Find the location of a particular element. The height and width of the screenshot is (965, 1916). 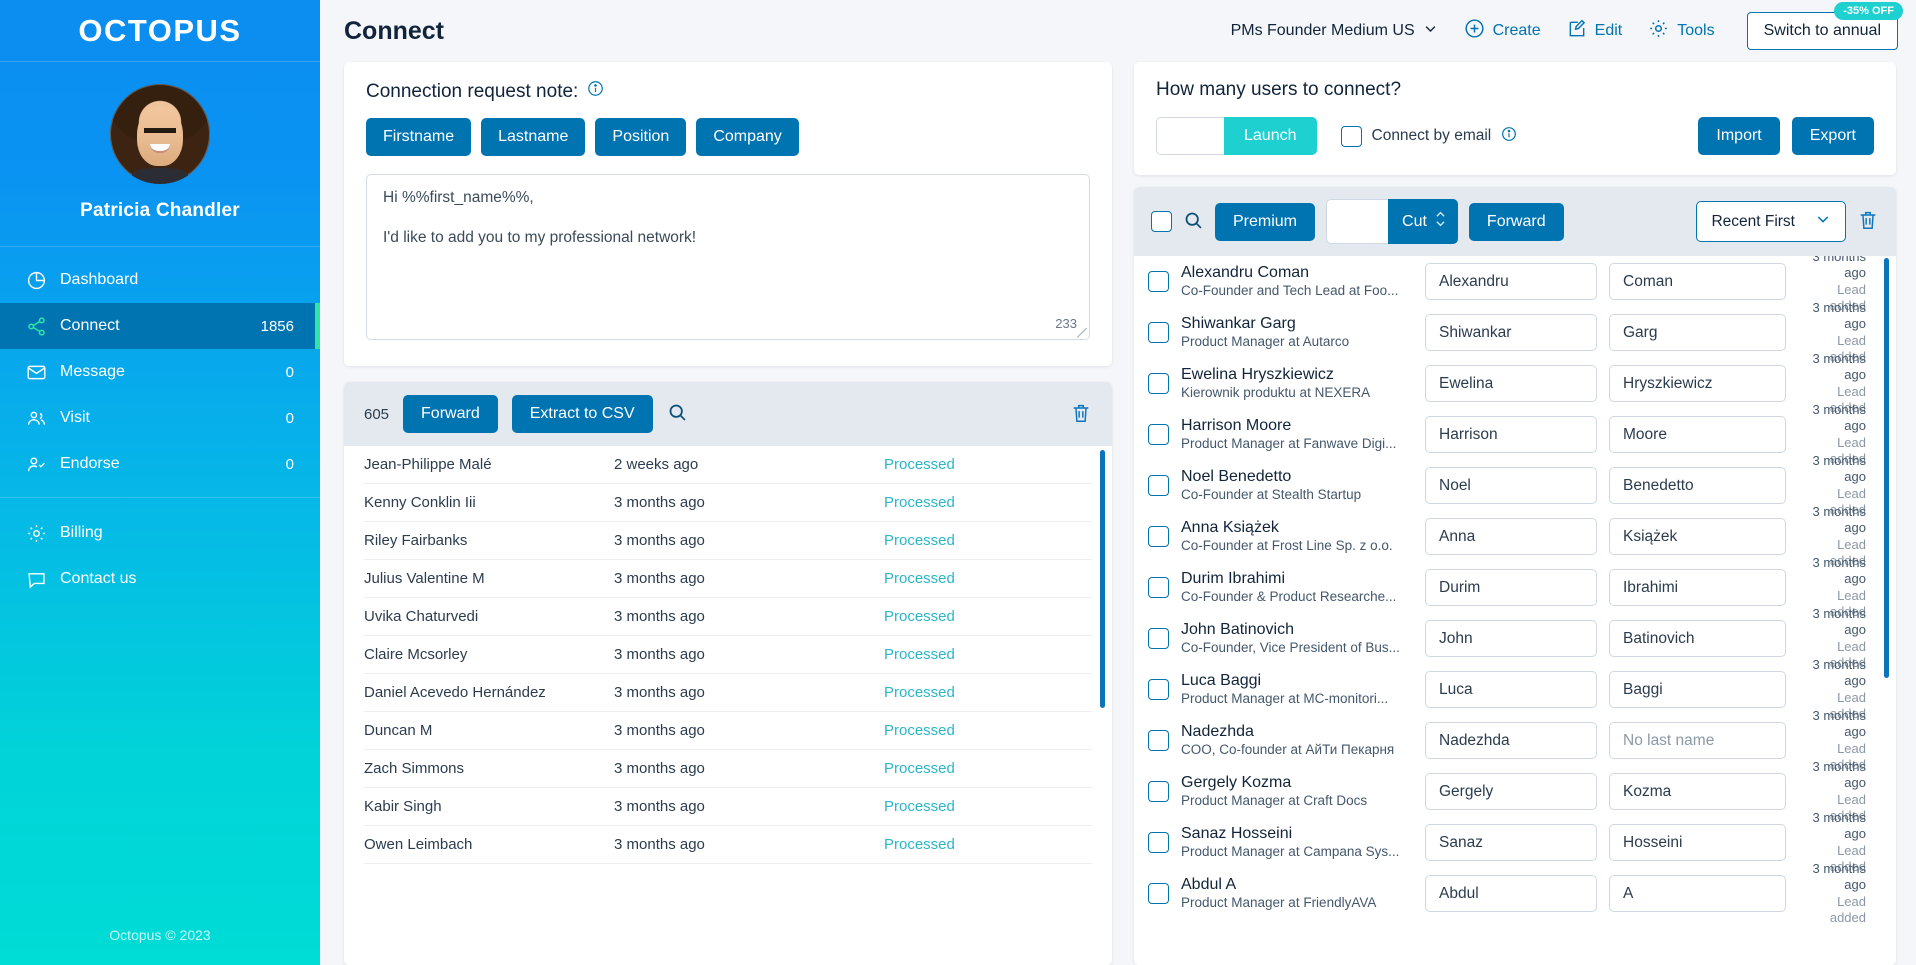

history-row: Kabir Singh 3 months ago Processed is located at coordinates (728, 807).